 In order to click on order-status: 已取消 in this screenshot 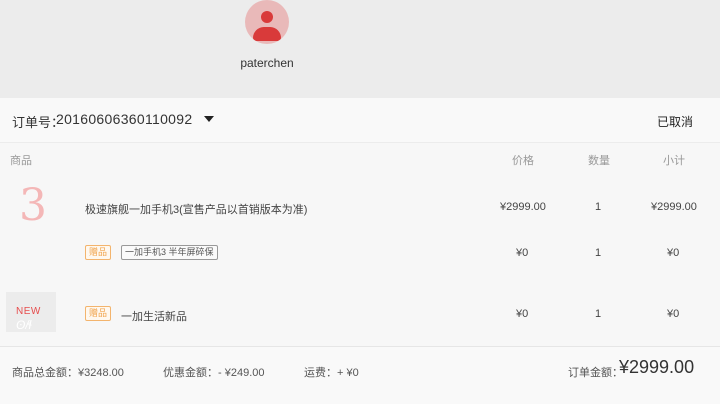, I will do `click(674, 122)`.